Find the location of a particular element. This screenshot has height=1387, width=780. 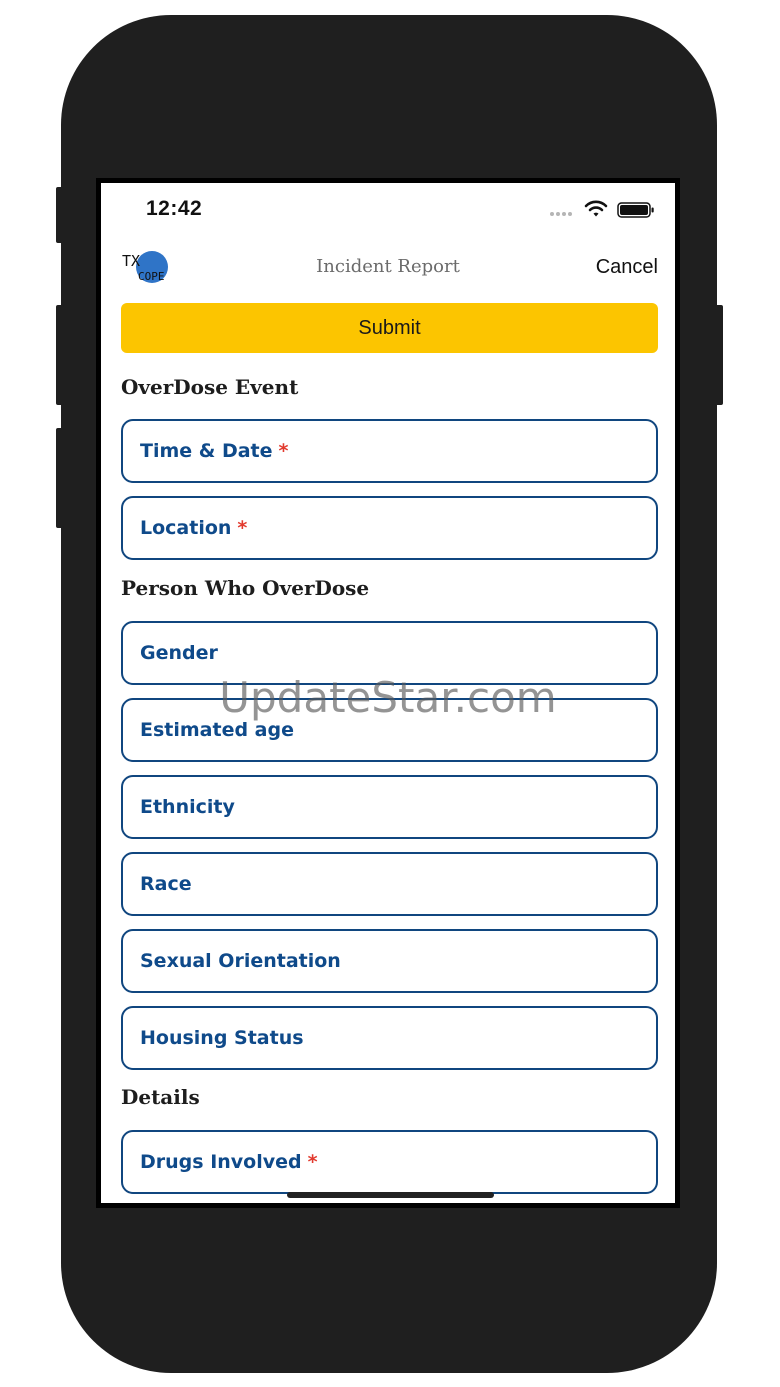

signal-icon is located at coordinates (561, 214).